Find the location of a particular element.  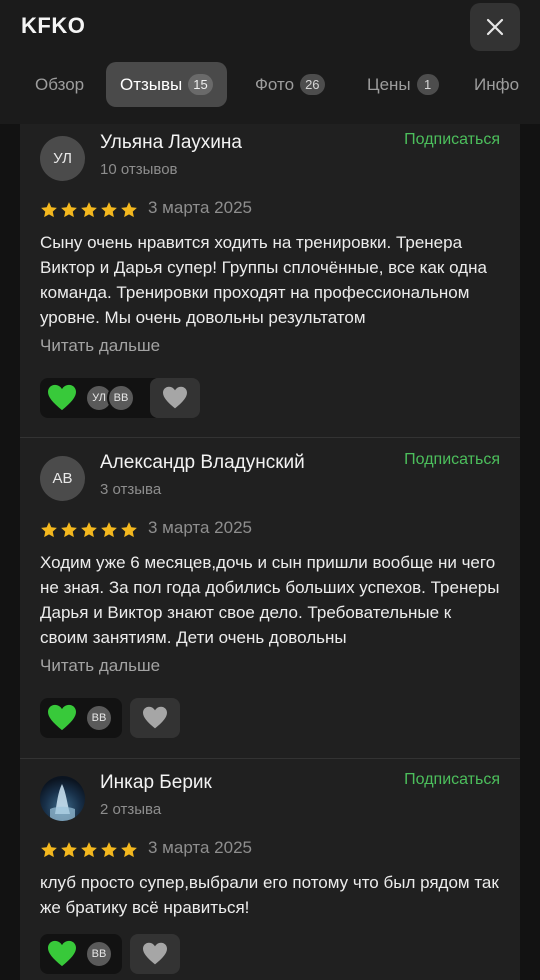

author-name: Ульяна Лаухина is located at coordinates (171, 143).